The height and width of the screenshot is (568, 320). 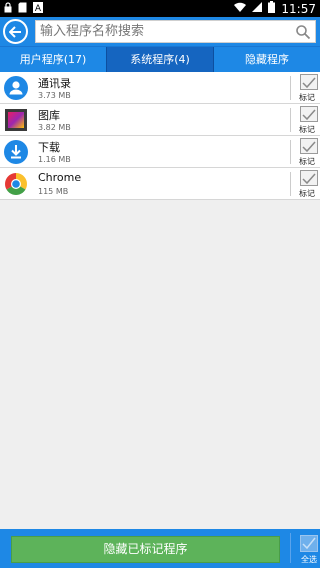 I want to click on header, so click(x=160, y=31).